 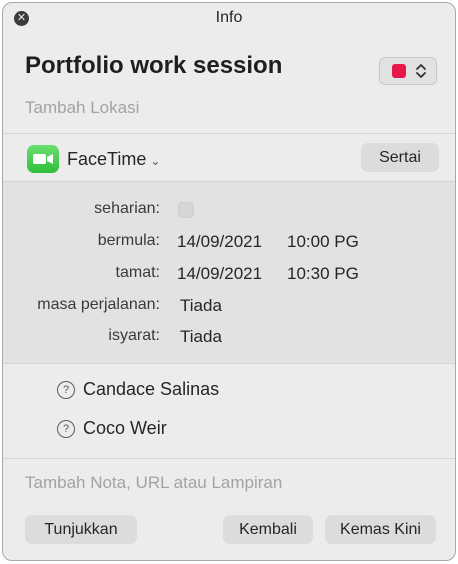 I want to click on update-button: Kemas Kini, so click(x=380, y=529).